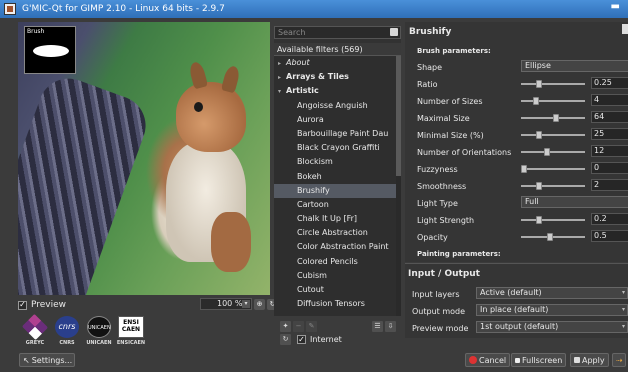  I want to click on value-spinbox: 0.5, so click(609, 236).